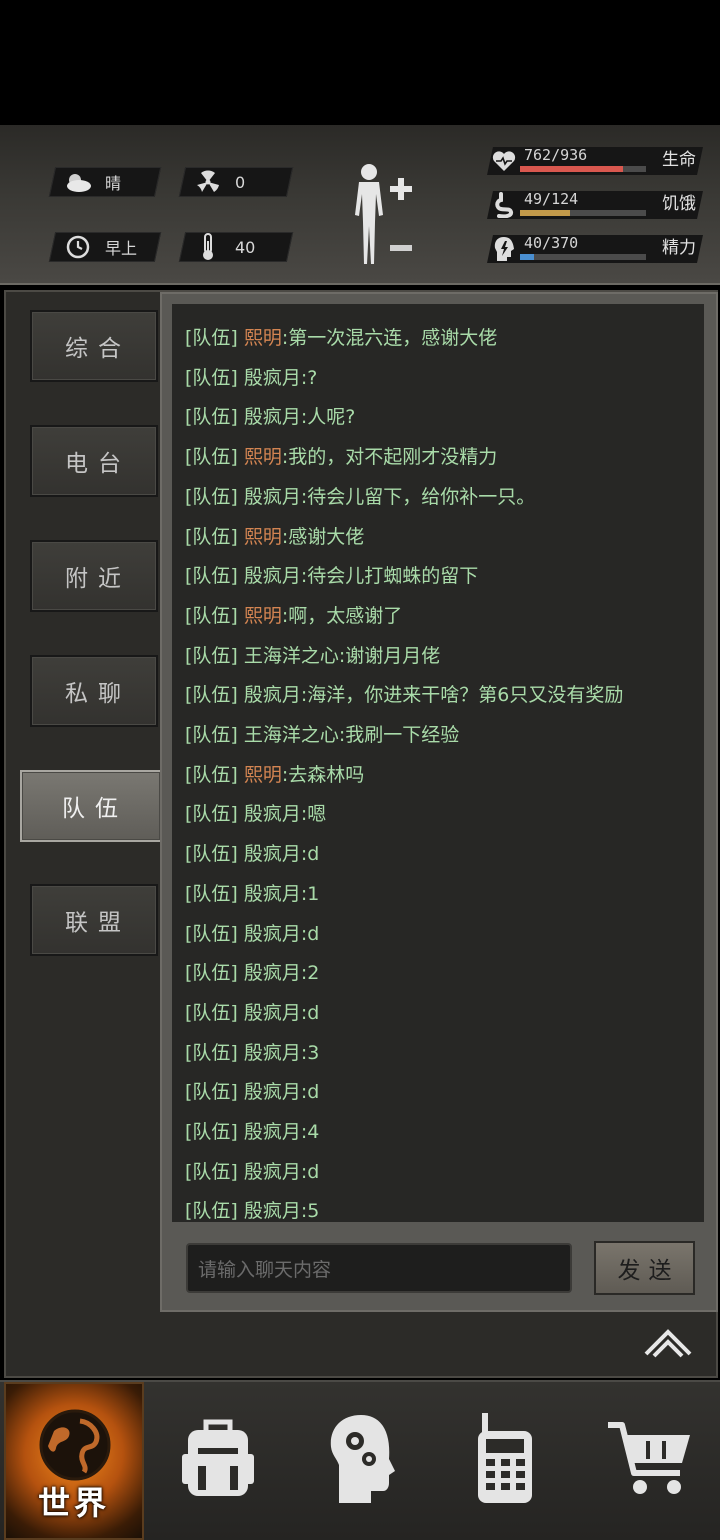  What do you see at coordinates (94, 576) in the screenshot?
I see `tab-nearby: 附近` at bounding box center [94, 576].